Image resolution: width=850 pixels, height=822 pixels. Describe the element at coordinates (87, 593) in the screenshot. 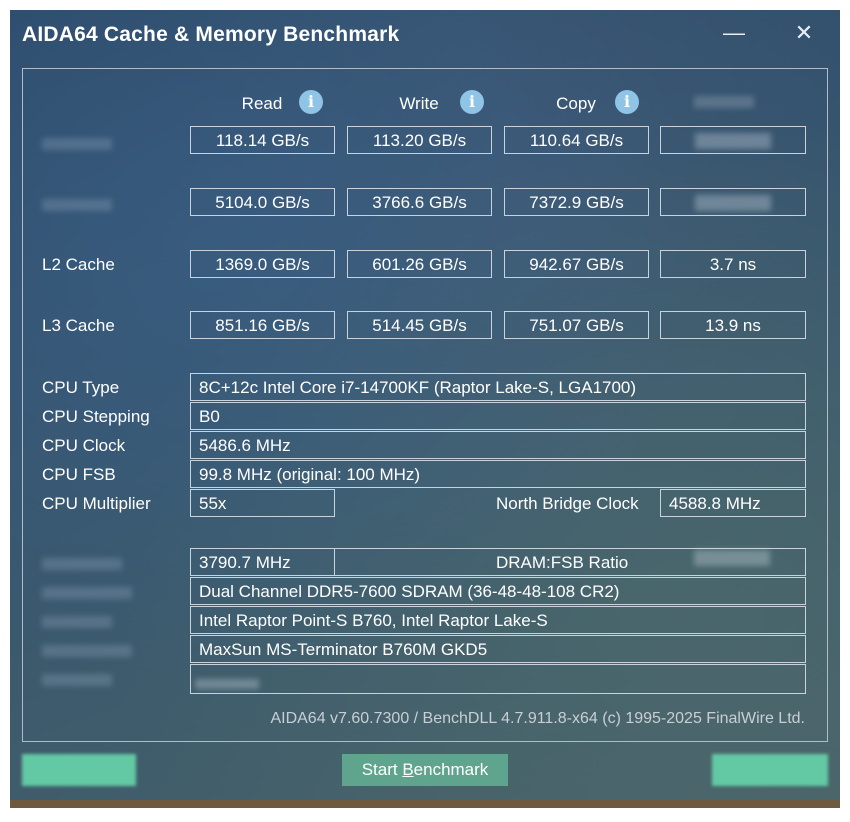

I see `memory-type-label-redacted` at that location.